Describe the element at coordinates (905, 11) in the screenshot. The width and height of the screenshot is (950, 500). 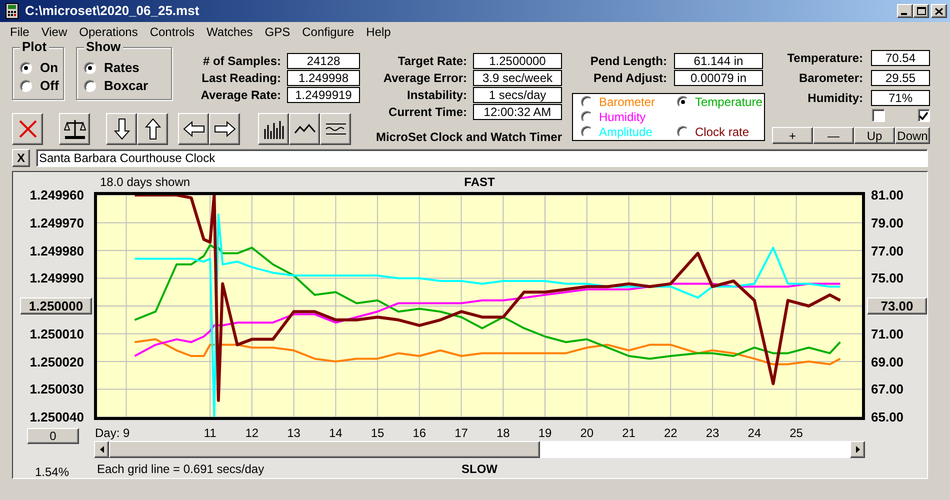
I see `minimize-button` at that location.